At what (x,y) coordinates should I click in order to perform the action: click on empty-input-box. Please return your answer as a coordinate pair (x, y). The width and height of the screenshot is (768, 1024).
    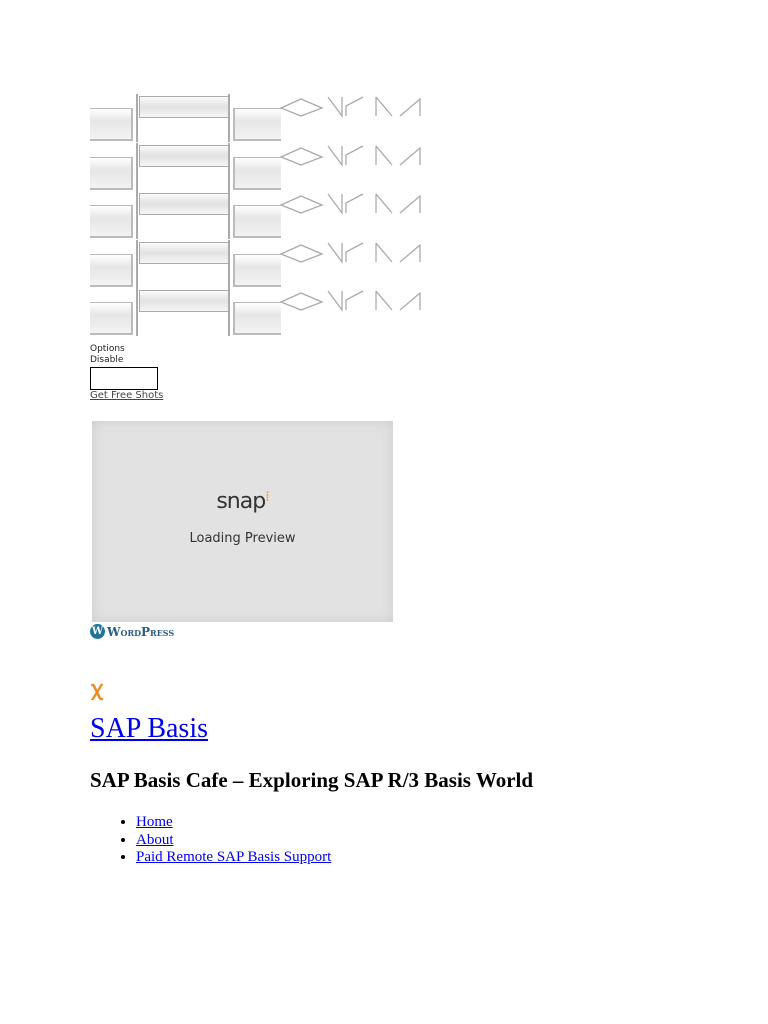
    Looking at the image, I should click on (124, 378).